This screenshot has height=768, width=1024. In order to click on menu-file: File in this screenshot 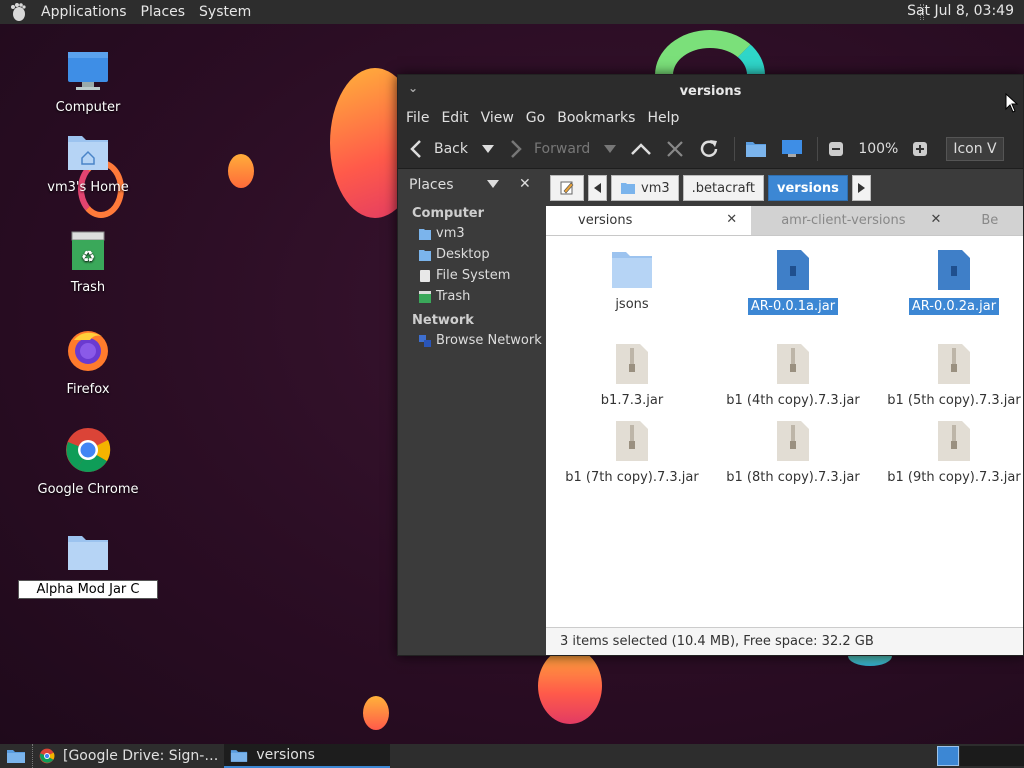, I will do `click(417, 118)`.